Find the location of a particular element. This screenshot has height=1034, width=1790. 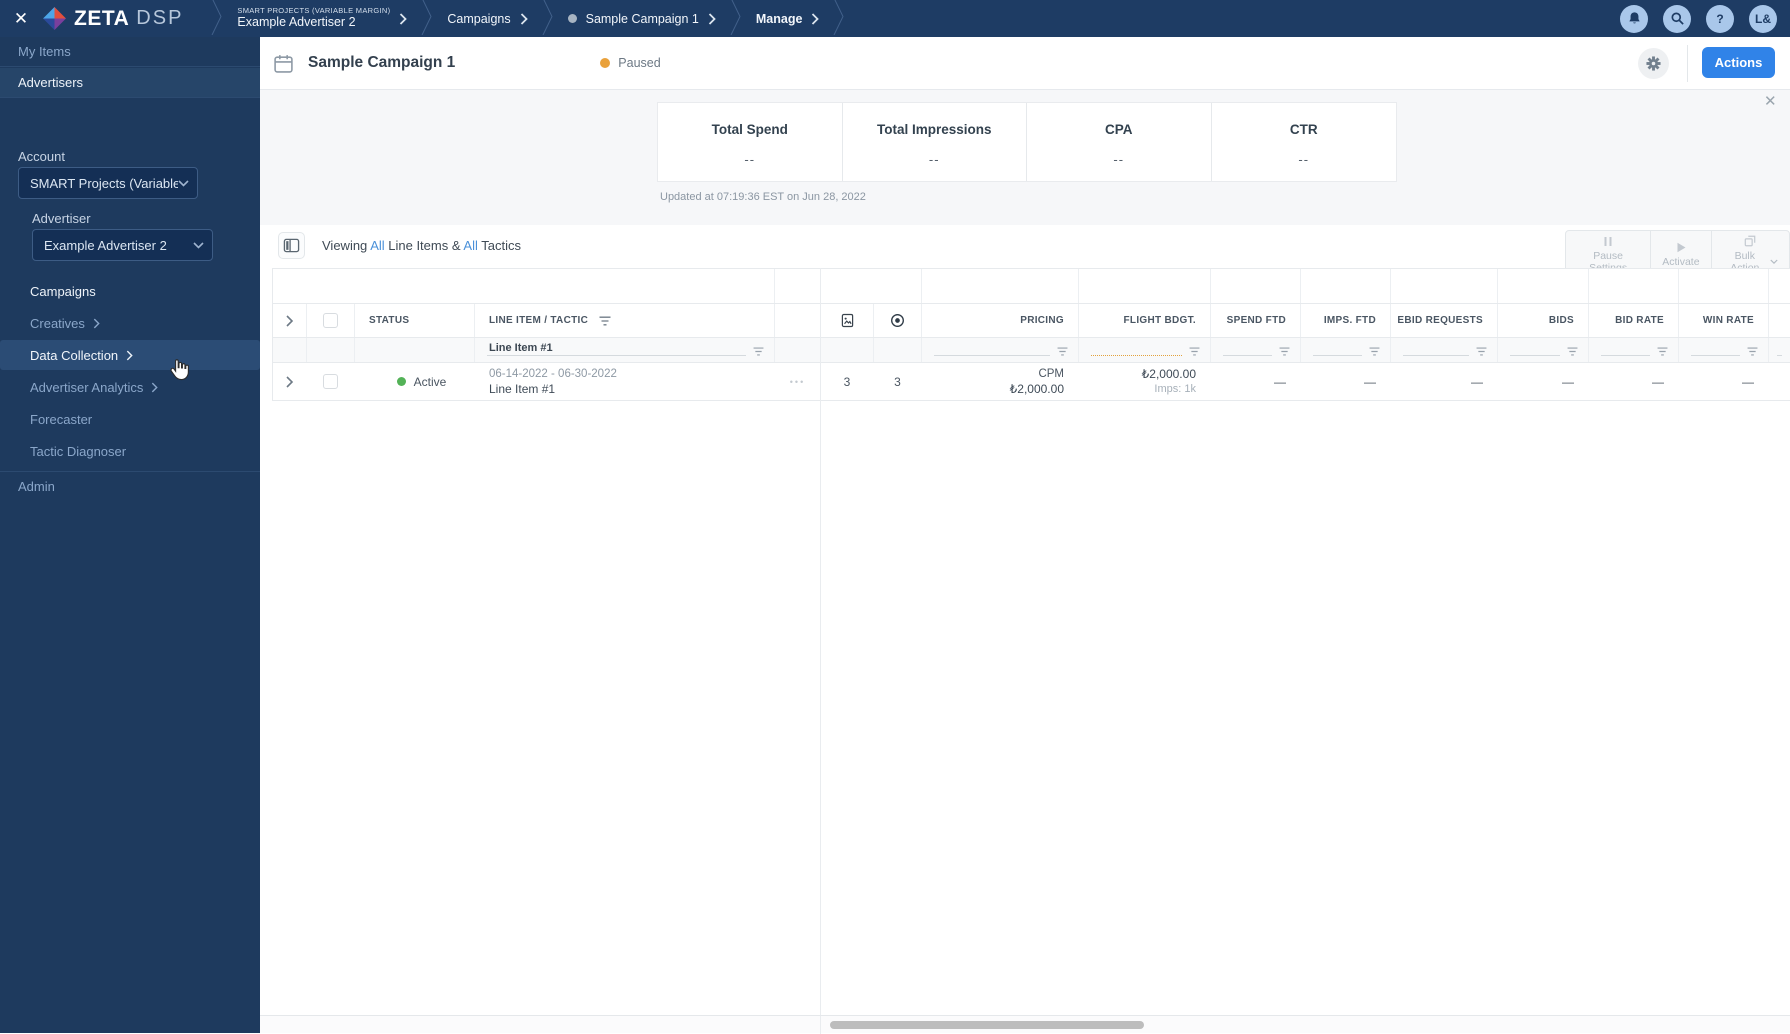

row-checkbox is located at coordinates (330, 381).